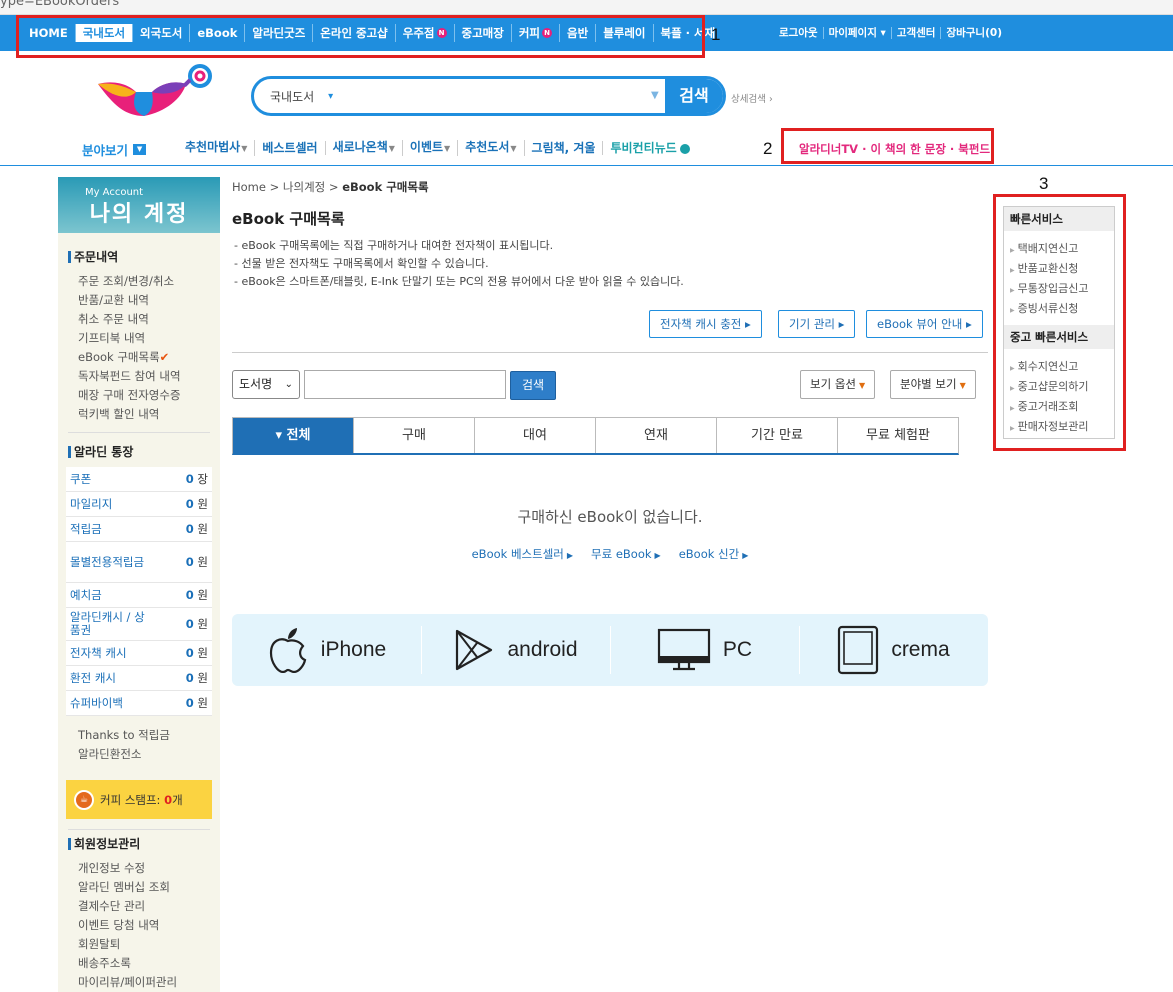 Image resolution: width=1173 pixels, height=992 pixels. What do you see at coordinates (777, 435) in the screenshot?
I see `tab-expired: 기간 만료` at bounding box center [777, 435].